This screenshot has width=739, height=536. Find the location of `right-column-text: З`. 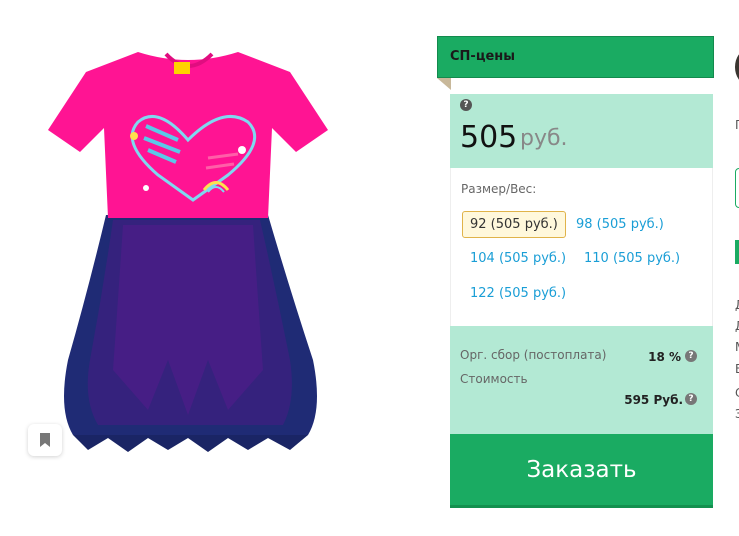

right-column-text: З is located at coordinates (737, 414).